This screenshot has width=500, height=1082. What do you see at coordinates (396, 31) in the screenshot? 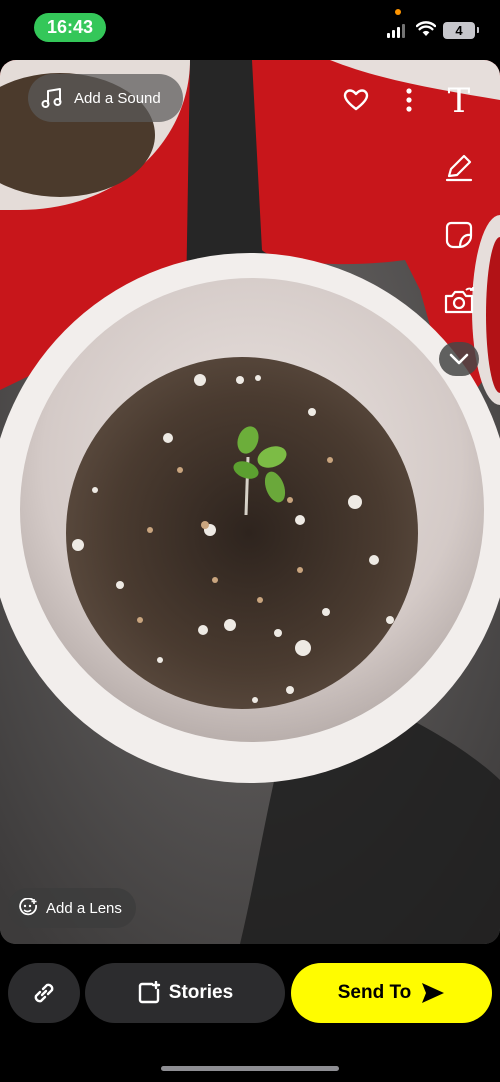
I see `cellular-signal-icon` at bounding box center [396, 31].